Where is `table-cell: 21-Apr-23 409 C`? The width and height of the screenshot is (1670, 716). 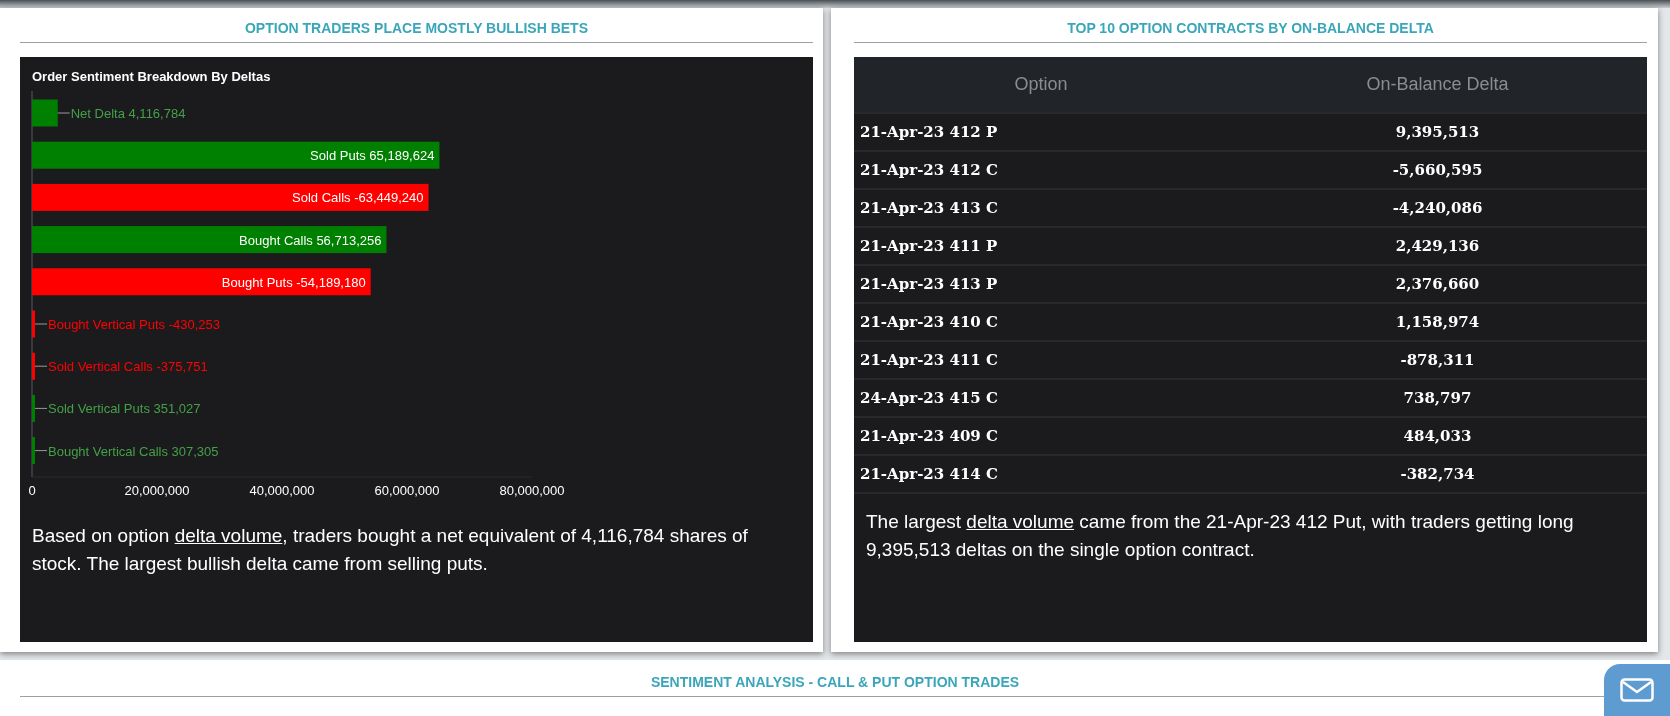
table-cell: 21-Apr-23 409 C is located at coordinates (1041, 436).